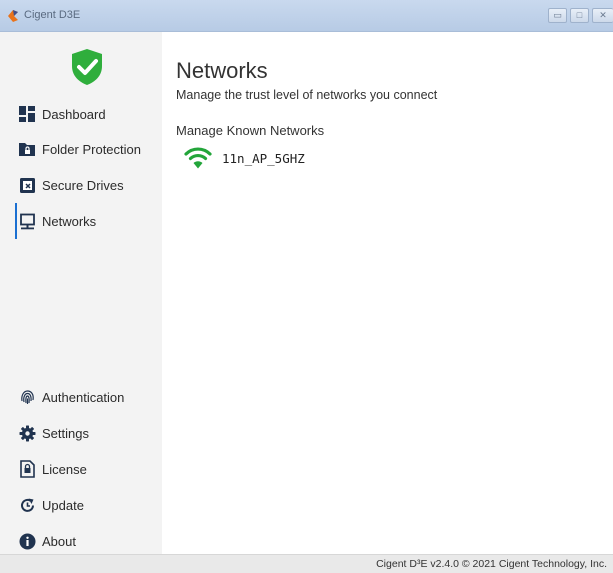 The height and width of the screenshot is (573, 613). Describe the element at coordinates (74, 114) in the screenshot. I see `sidebar-item-label: Dashboard` at that location.